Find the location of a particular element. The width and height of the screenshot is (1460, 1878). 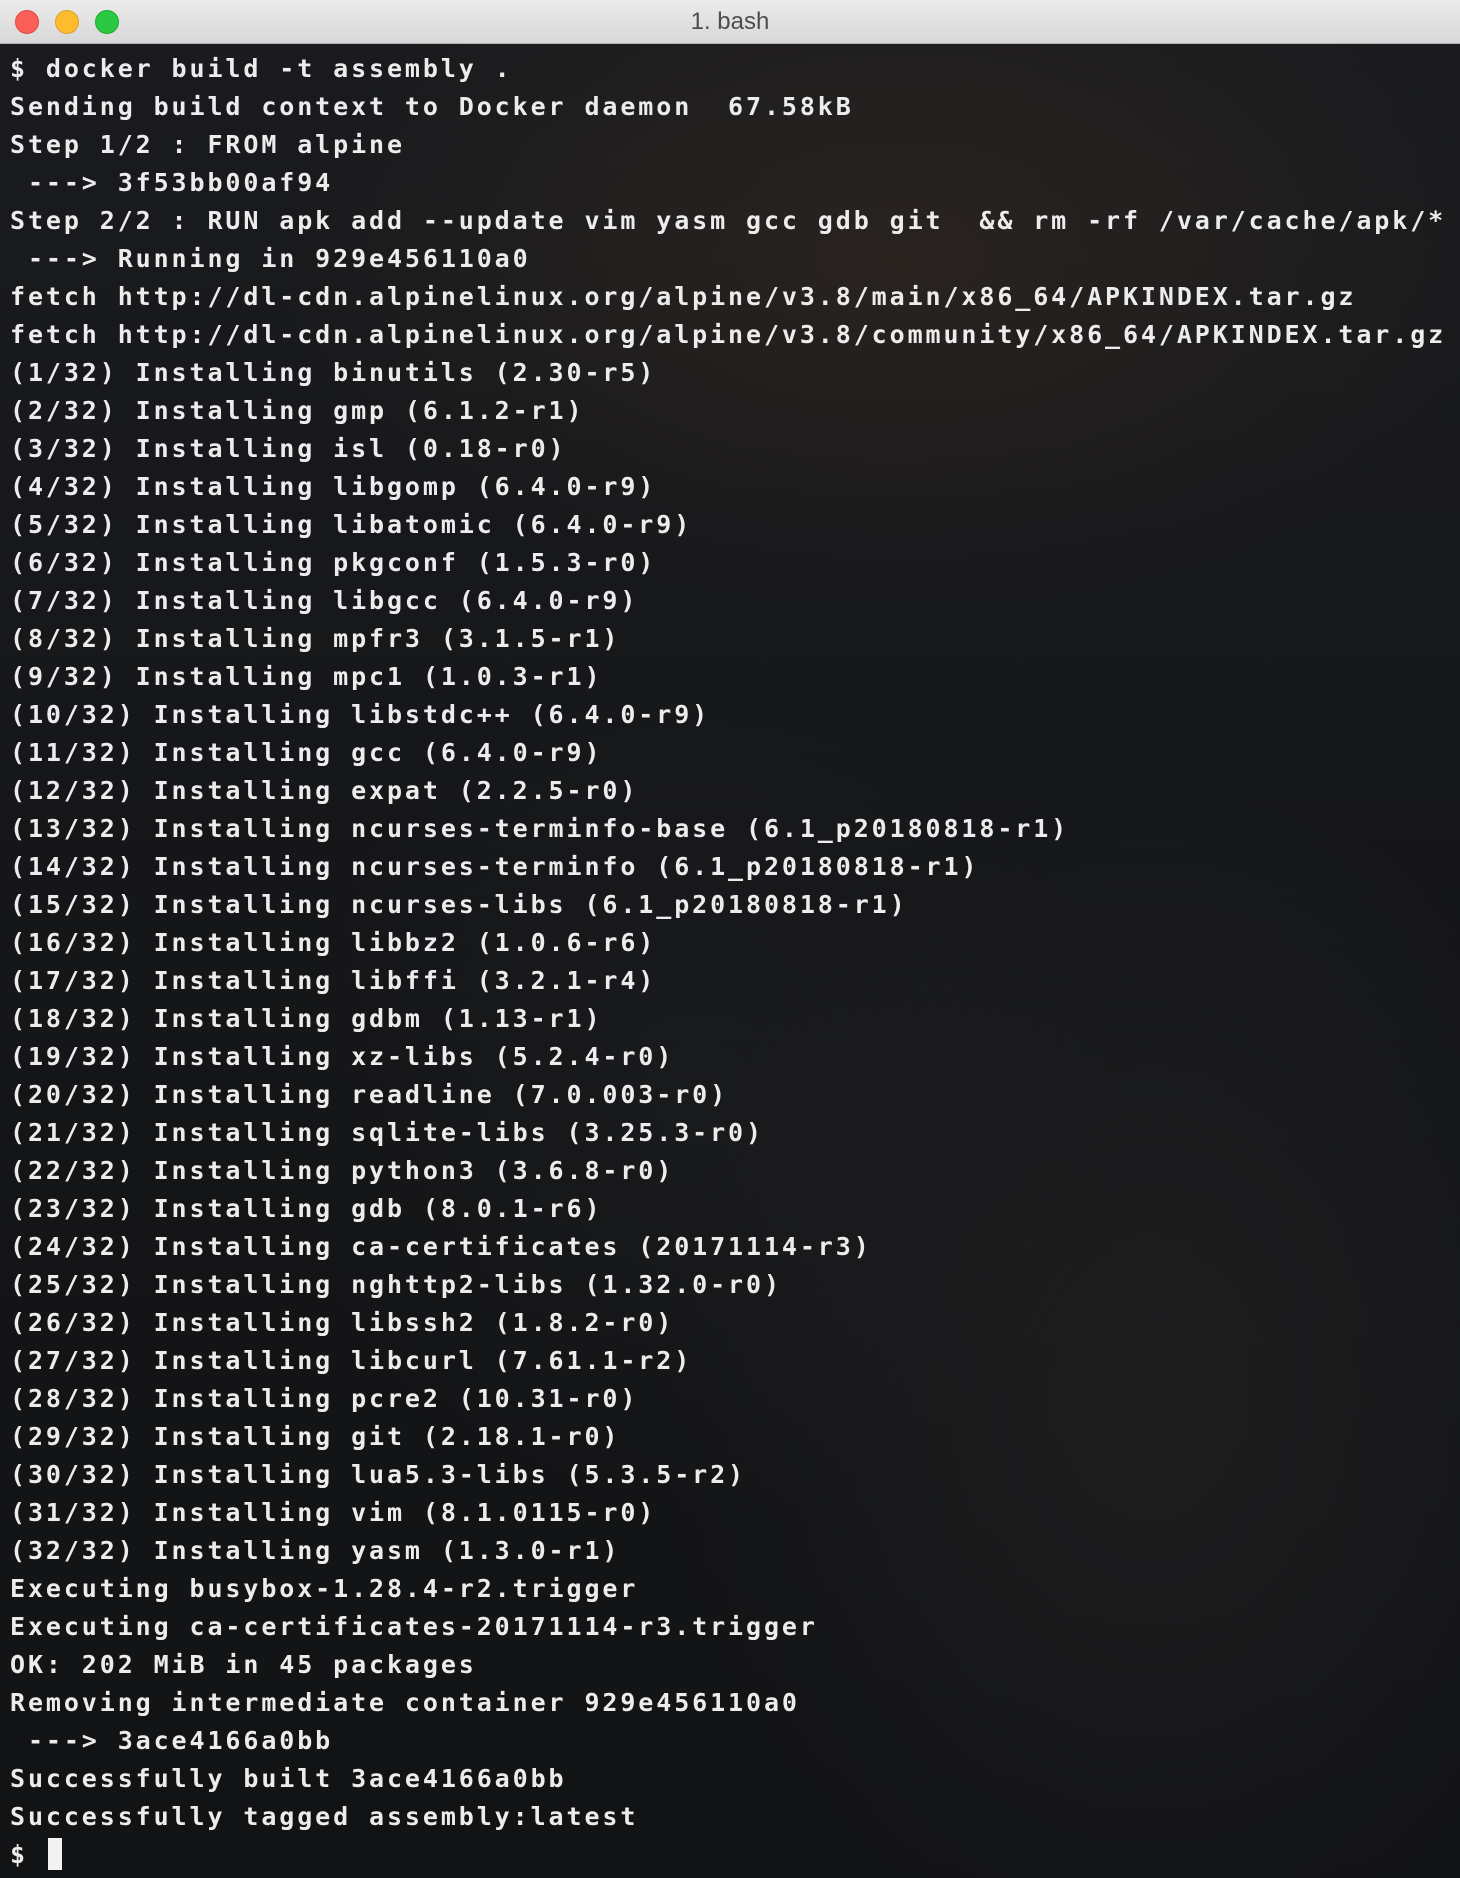

output-line: (4/32) Installing libgomp (6.4.0-r9) is located at coordinates (333, 486).